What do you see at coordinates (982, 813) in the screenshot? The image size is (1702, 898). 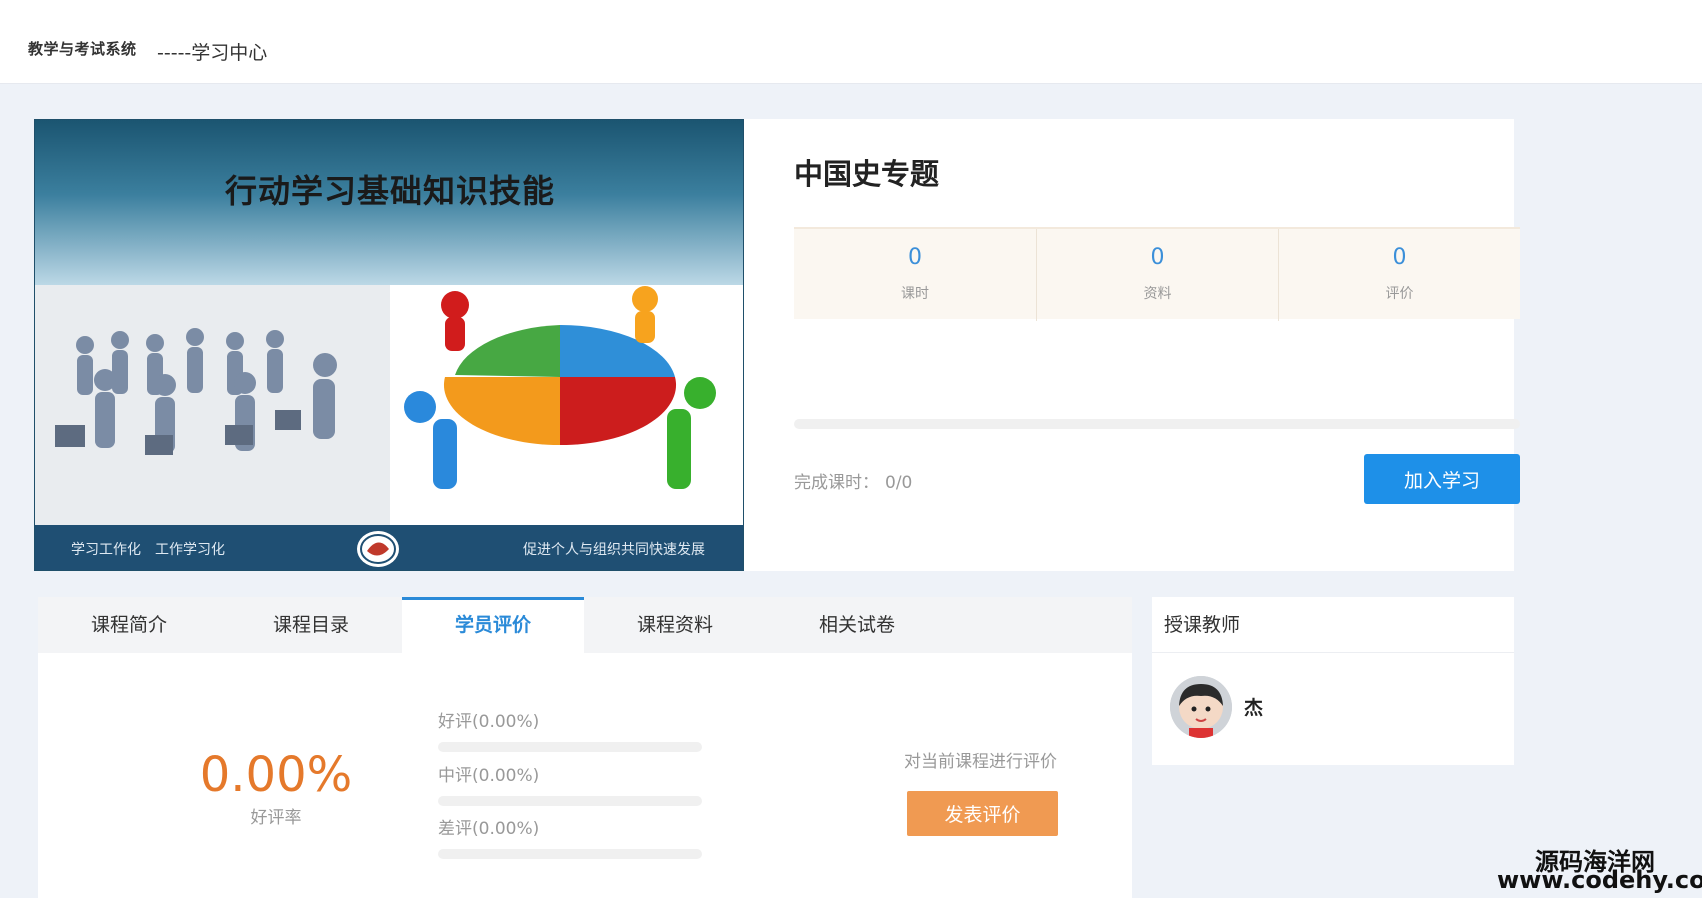 I see `post-review-button: 发表评价` at bounding box center [982, 813].